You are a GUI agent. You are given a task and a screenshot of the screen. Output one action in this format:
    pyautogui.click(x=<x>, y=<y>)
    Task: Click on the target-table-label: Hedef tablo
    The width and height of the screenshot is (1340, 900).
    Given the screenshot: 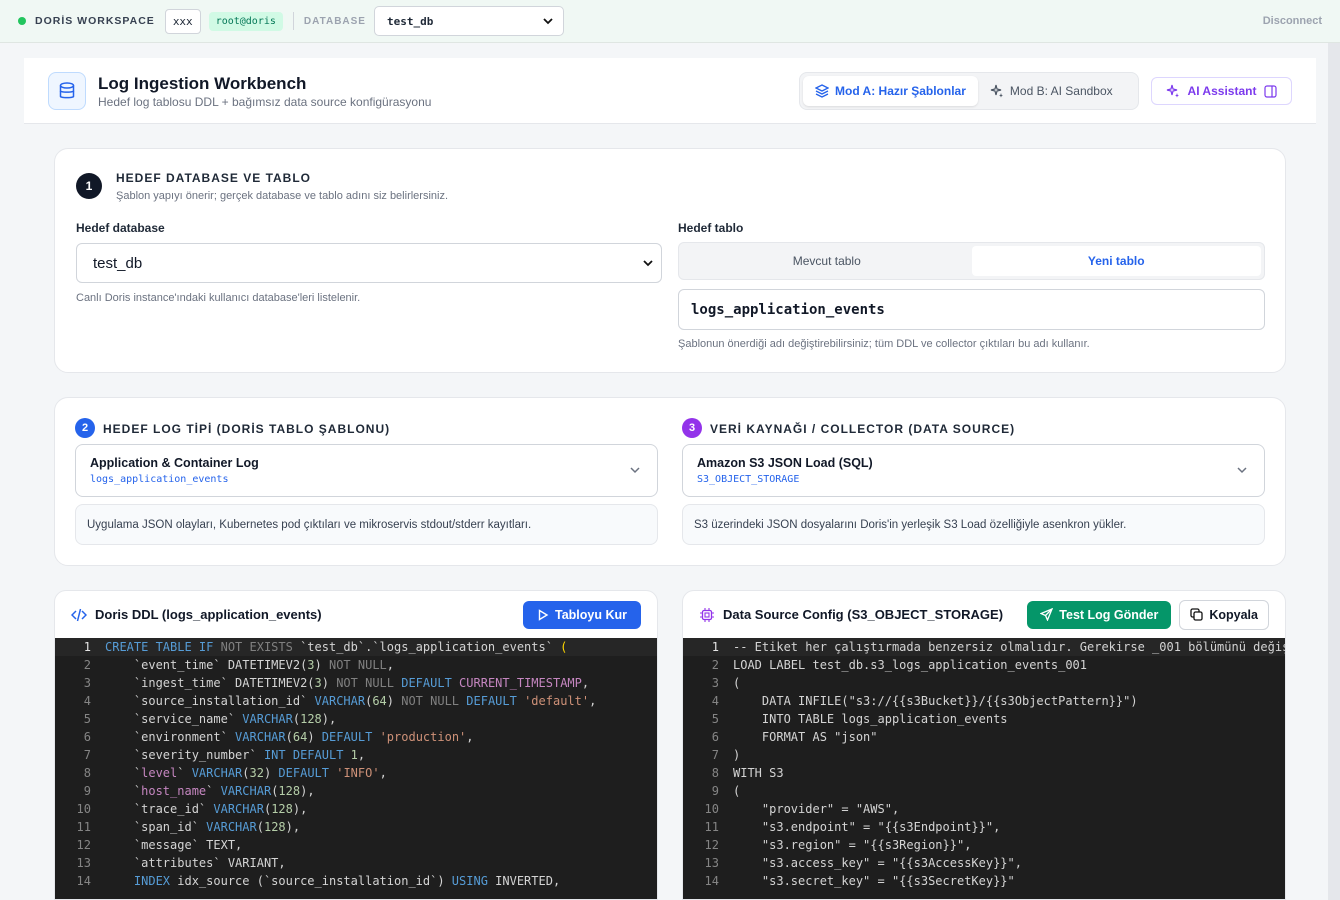 What is the action you would take?
    pyautogui.click(x=711, y=228)
    